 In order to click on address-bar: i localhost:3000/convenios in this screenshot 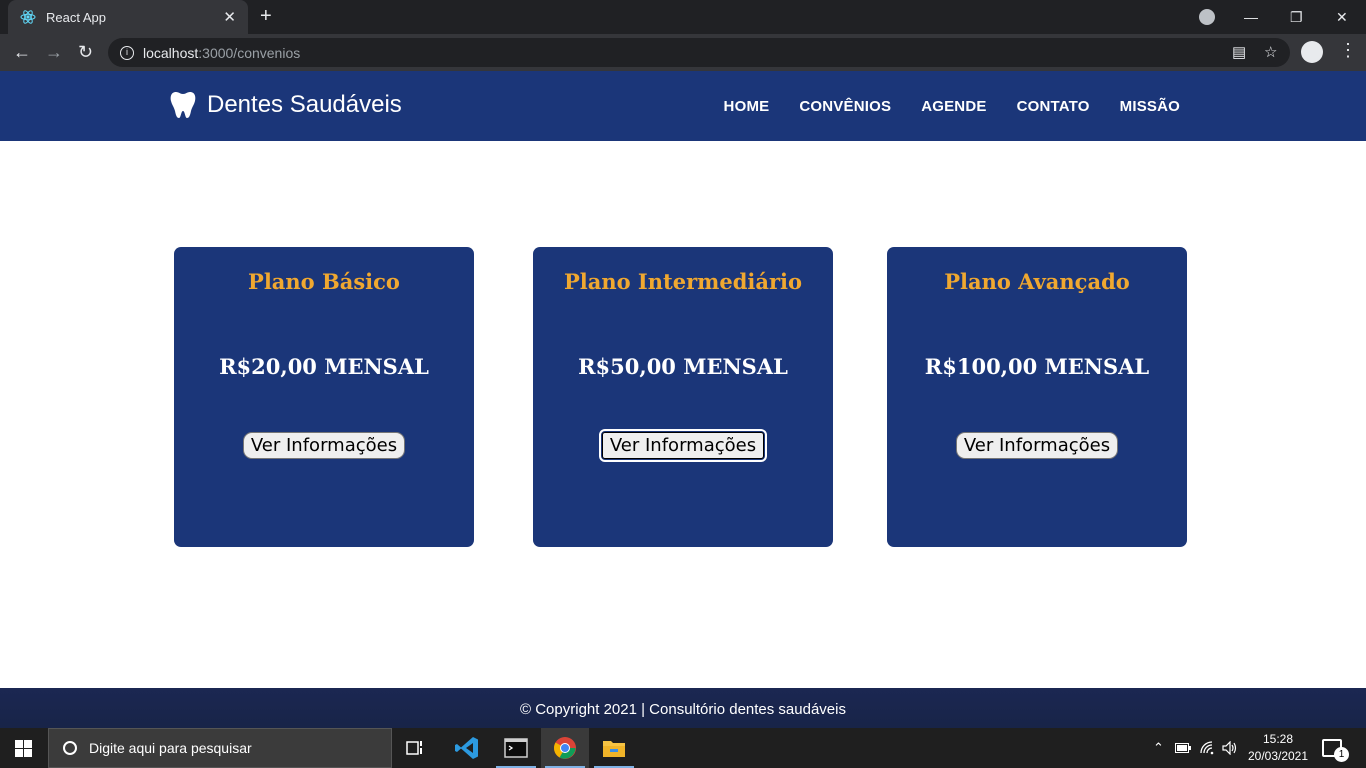, I will do `click(699, 52)`.